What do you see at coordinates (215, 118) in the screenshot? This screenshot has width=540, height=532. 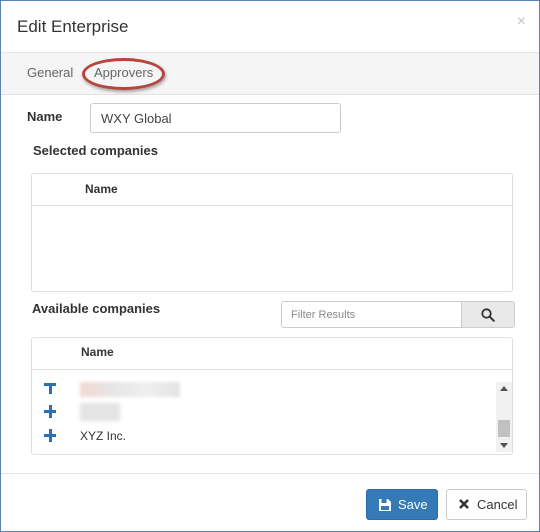 I see `name-input` at bounding box center [215, 118].